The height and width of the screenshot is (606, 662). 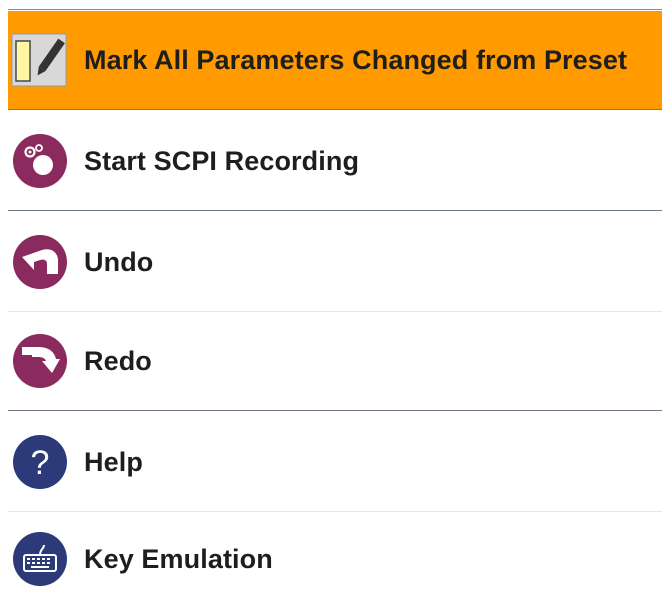 I want to click on redo-icon, so click(x=40, y=361).